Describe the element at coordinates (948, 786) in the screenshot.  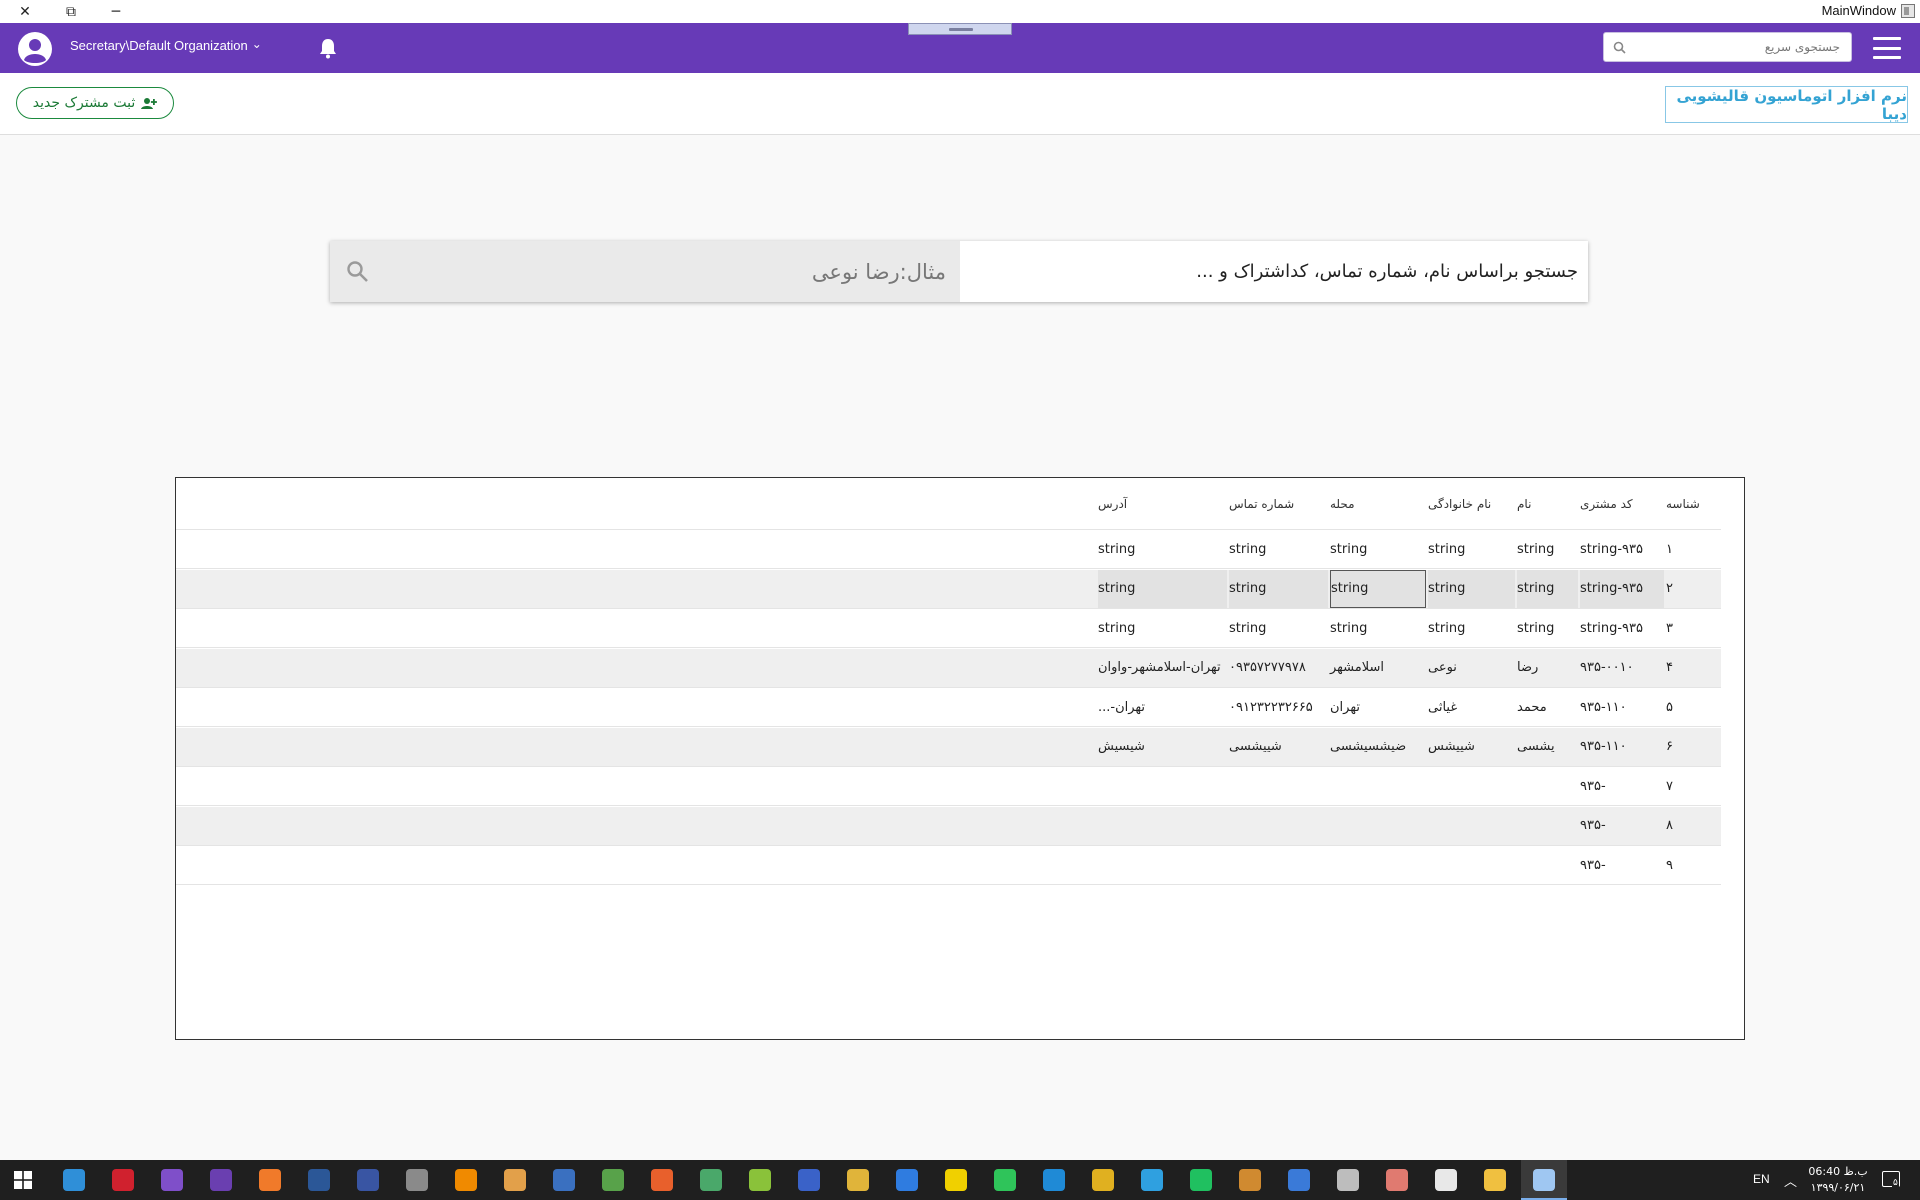
I see `table-row: ۷ -۹۳۵` at that location.